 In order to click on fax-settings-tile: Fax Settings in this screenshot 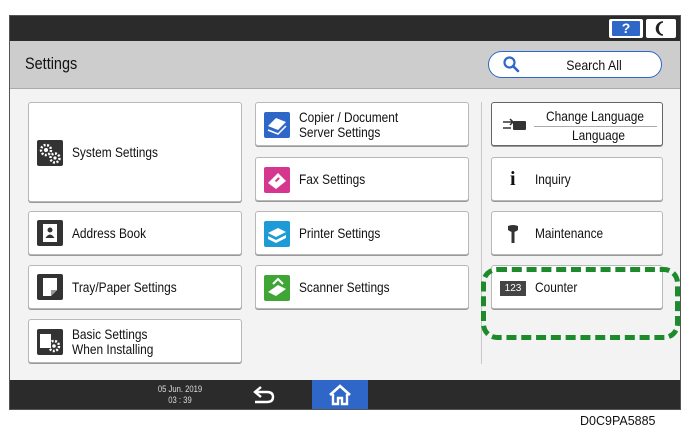, I will do `click(362, 179)`.